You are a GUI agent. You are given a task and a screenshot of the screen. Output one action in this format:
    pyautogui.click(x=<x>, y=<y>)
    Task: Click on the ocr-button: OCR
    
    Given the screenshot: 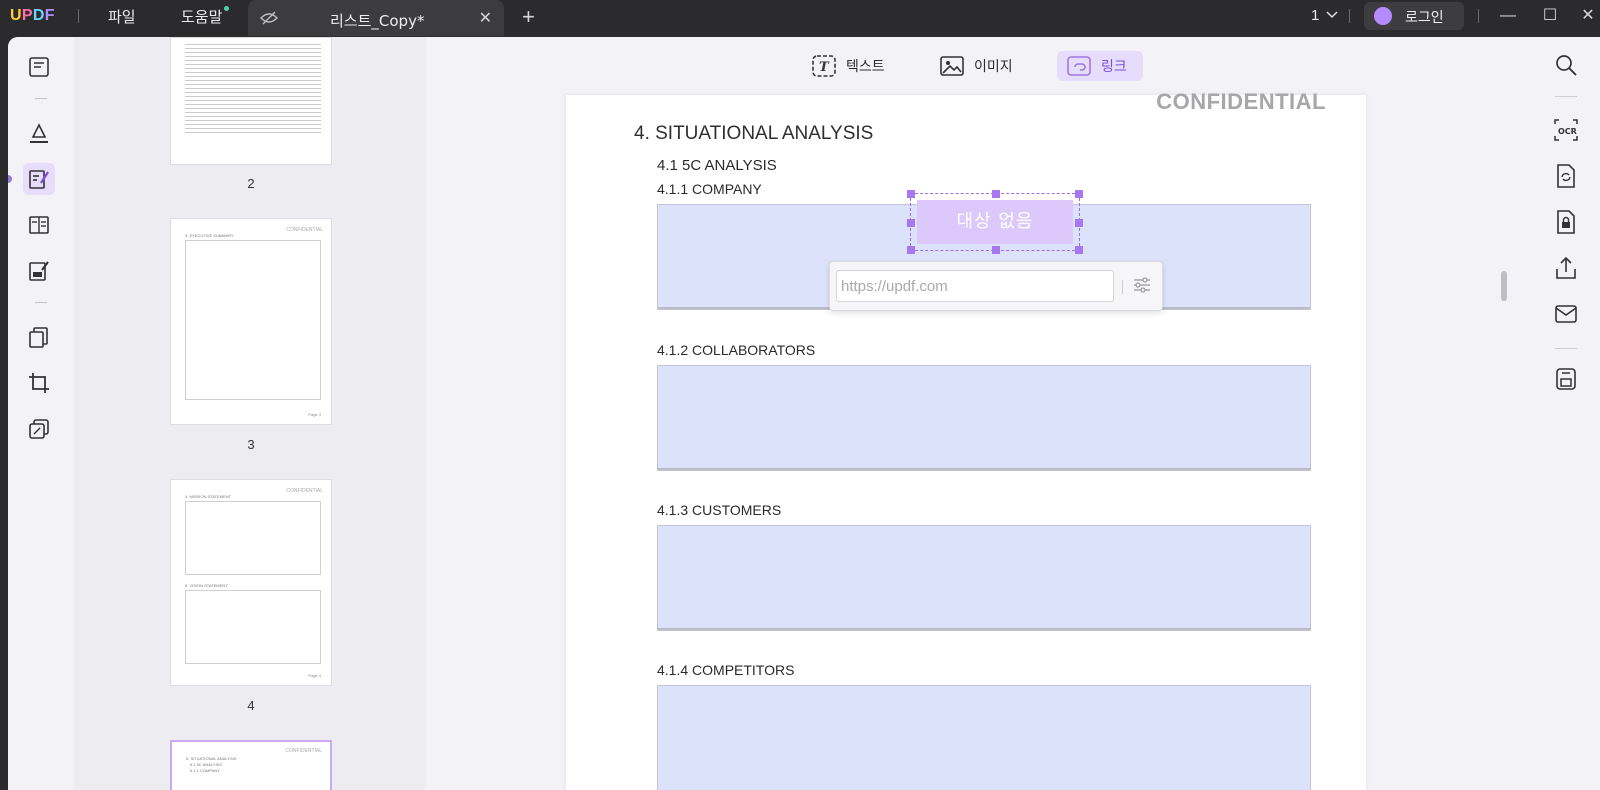 What is the action you would take?
    pyautogui.click(x=1566, y=130)
    